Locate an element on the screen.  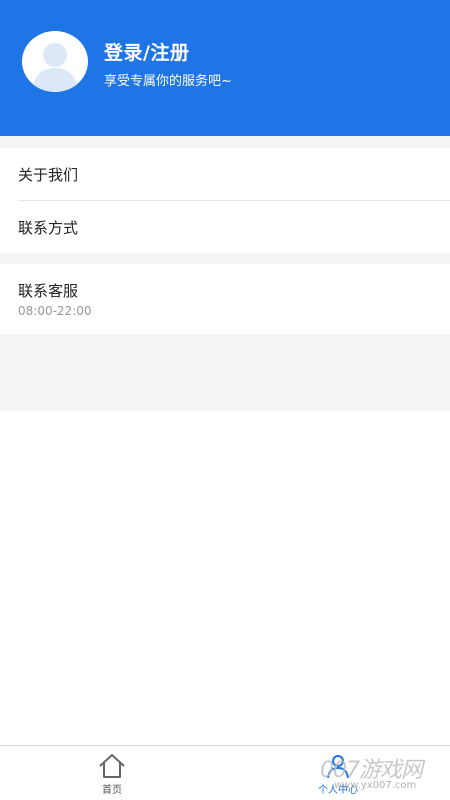
service-hours: 08:00-22:00 is located at coordinates (55, 311).